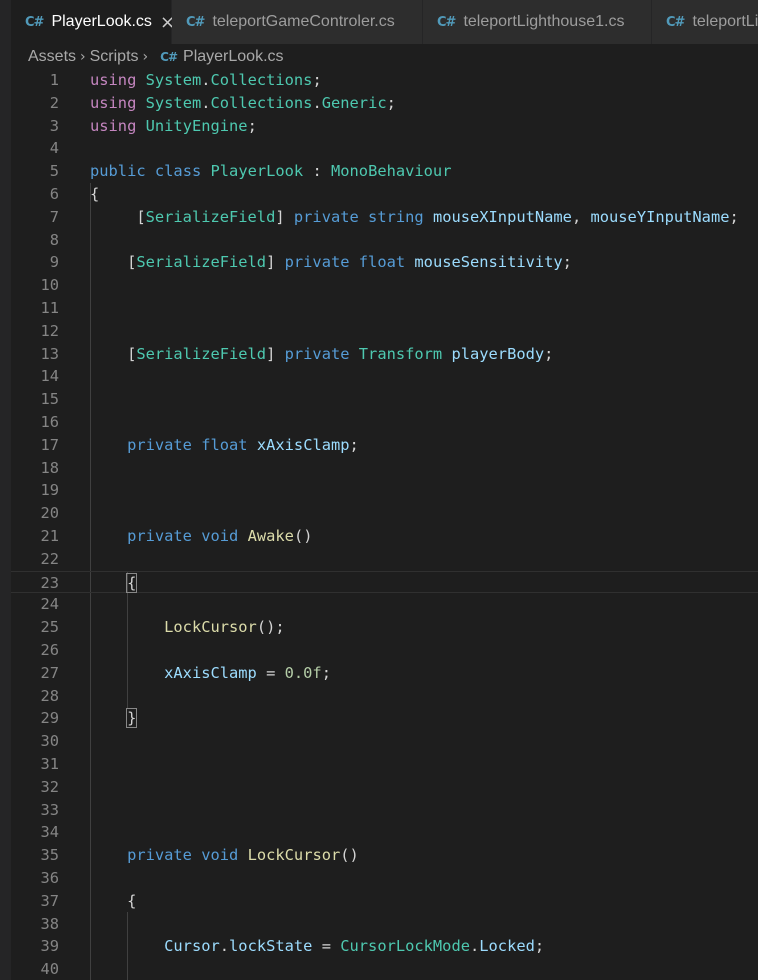 Image resolution: width=758 pixels, height=980 pixels. I want to click on tab-teleportlighthouse1-cs: C# teleportLighthouse1.cs, so click(537, 22).